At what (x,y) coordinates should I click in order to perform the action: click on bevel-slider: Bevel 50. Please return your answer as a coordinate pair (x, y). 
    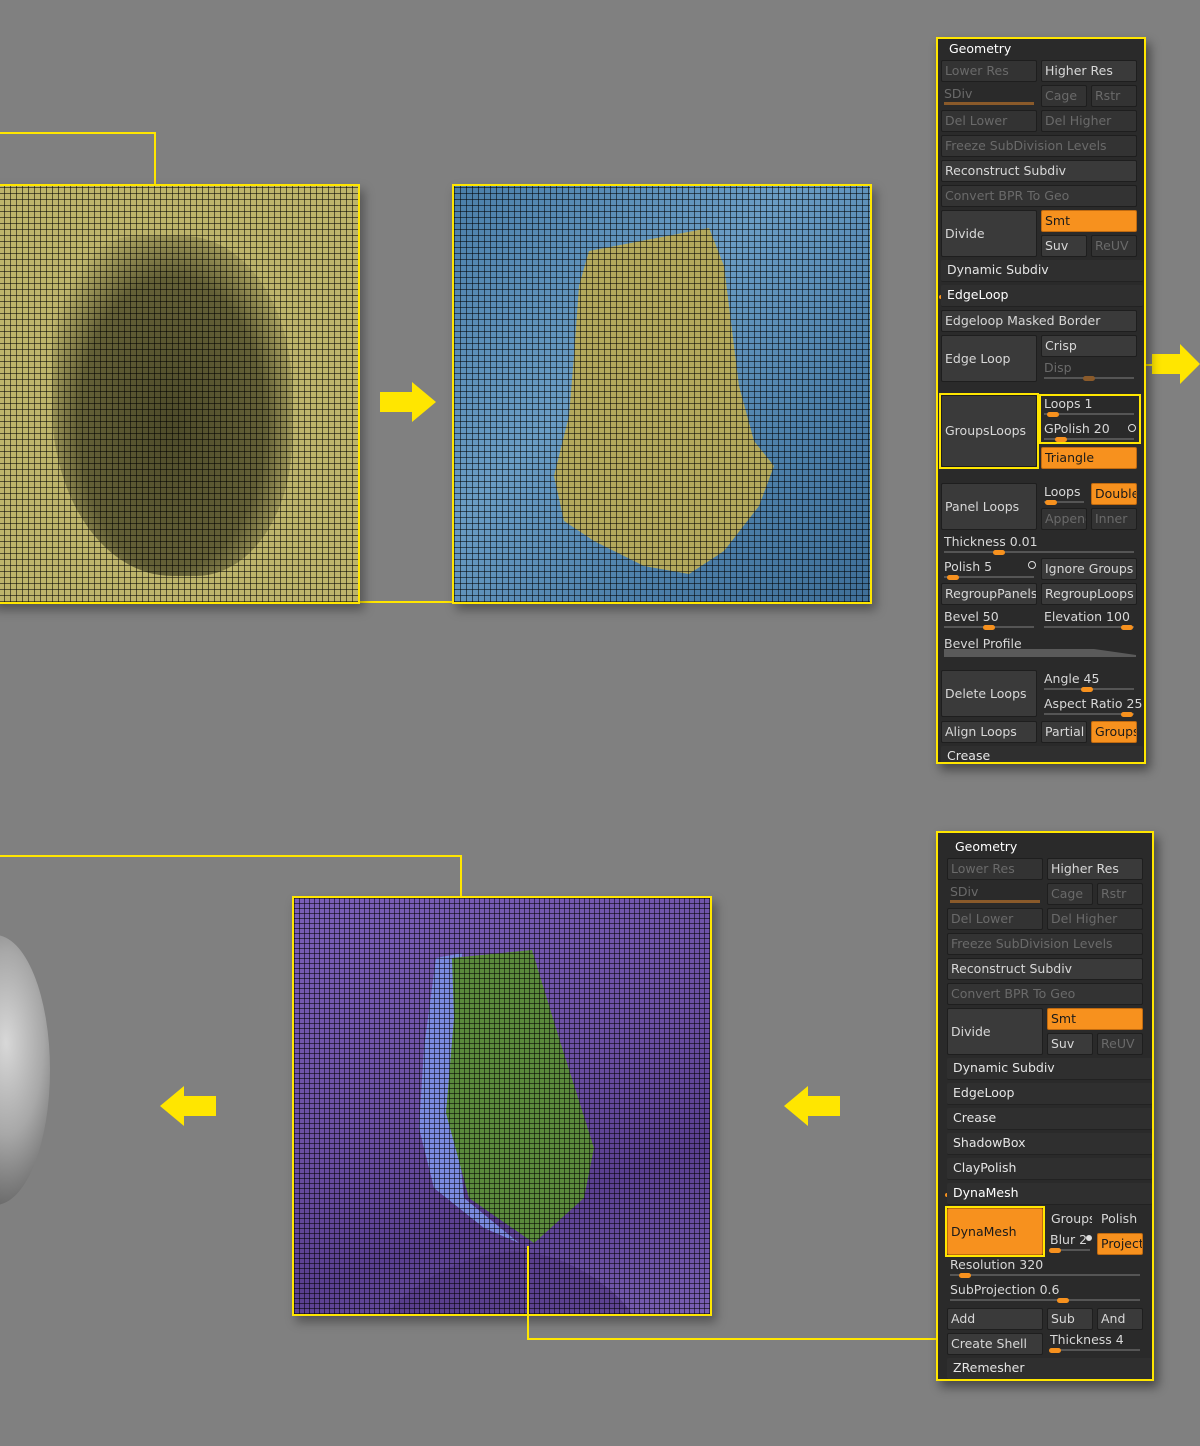
    Looking at the image, I should click on (989, 619).